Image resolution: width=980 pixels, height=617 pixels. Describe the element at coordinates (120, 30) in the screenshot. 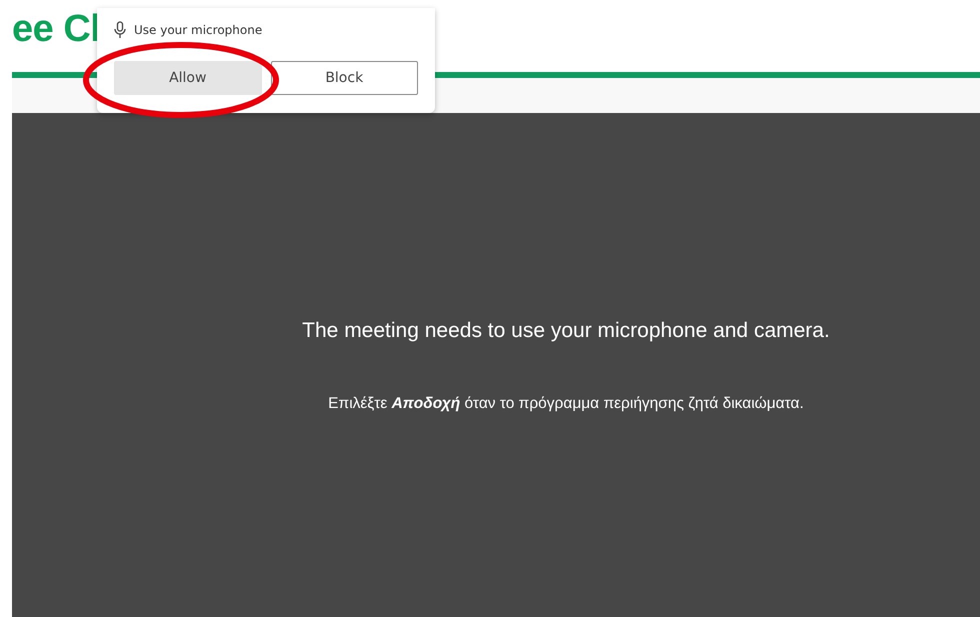

I see `microphone-icon` at that location.